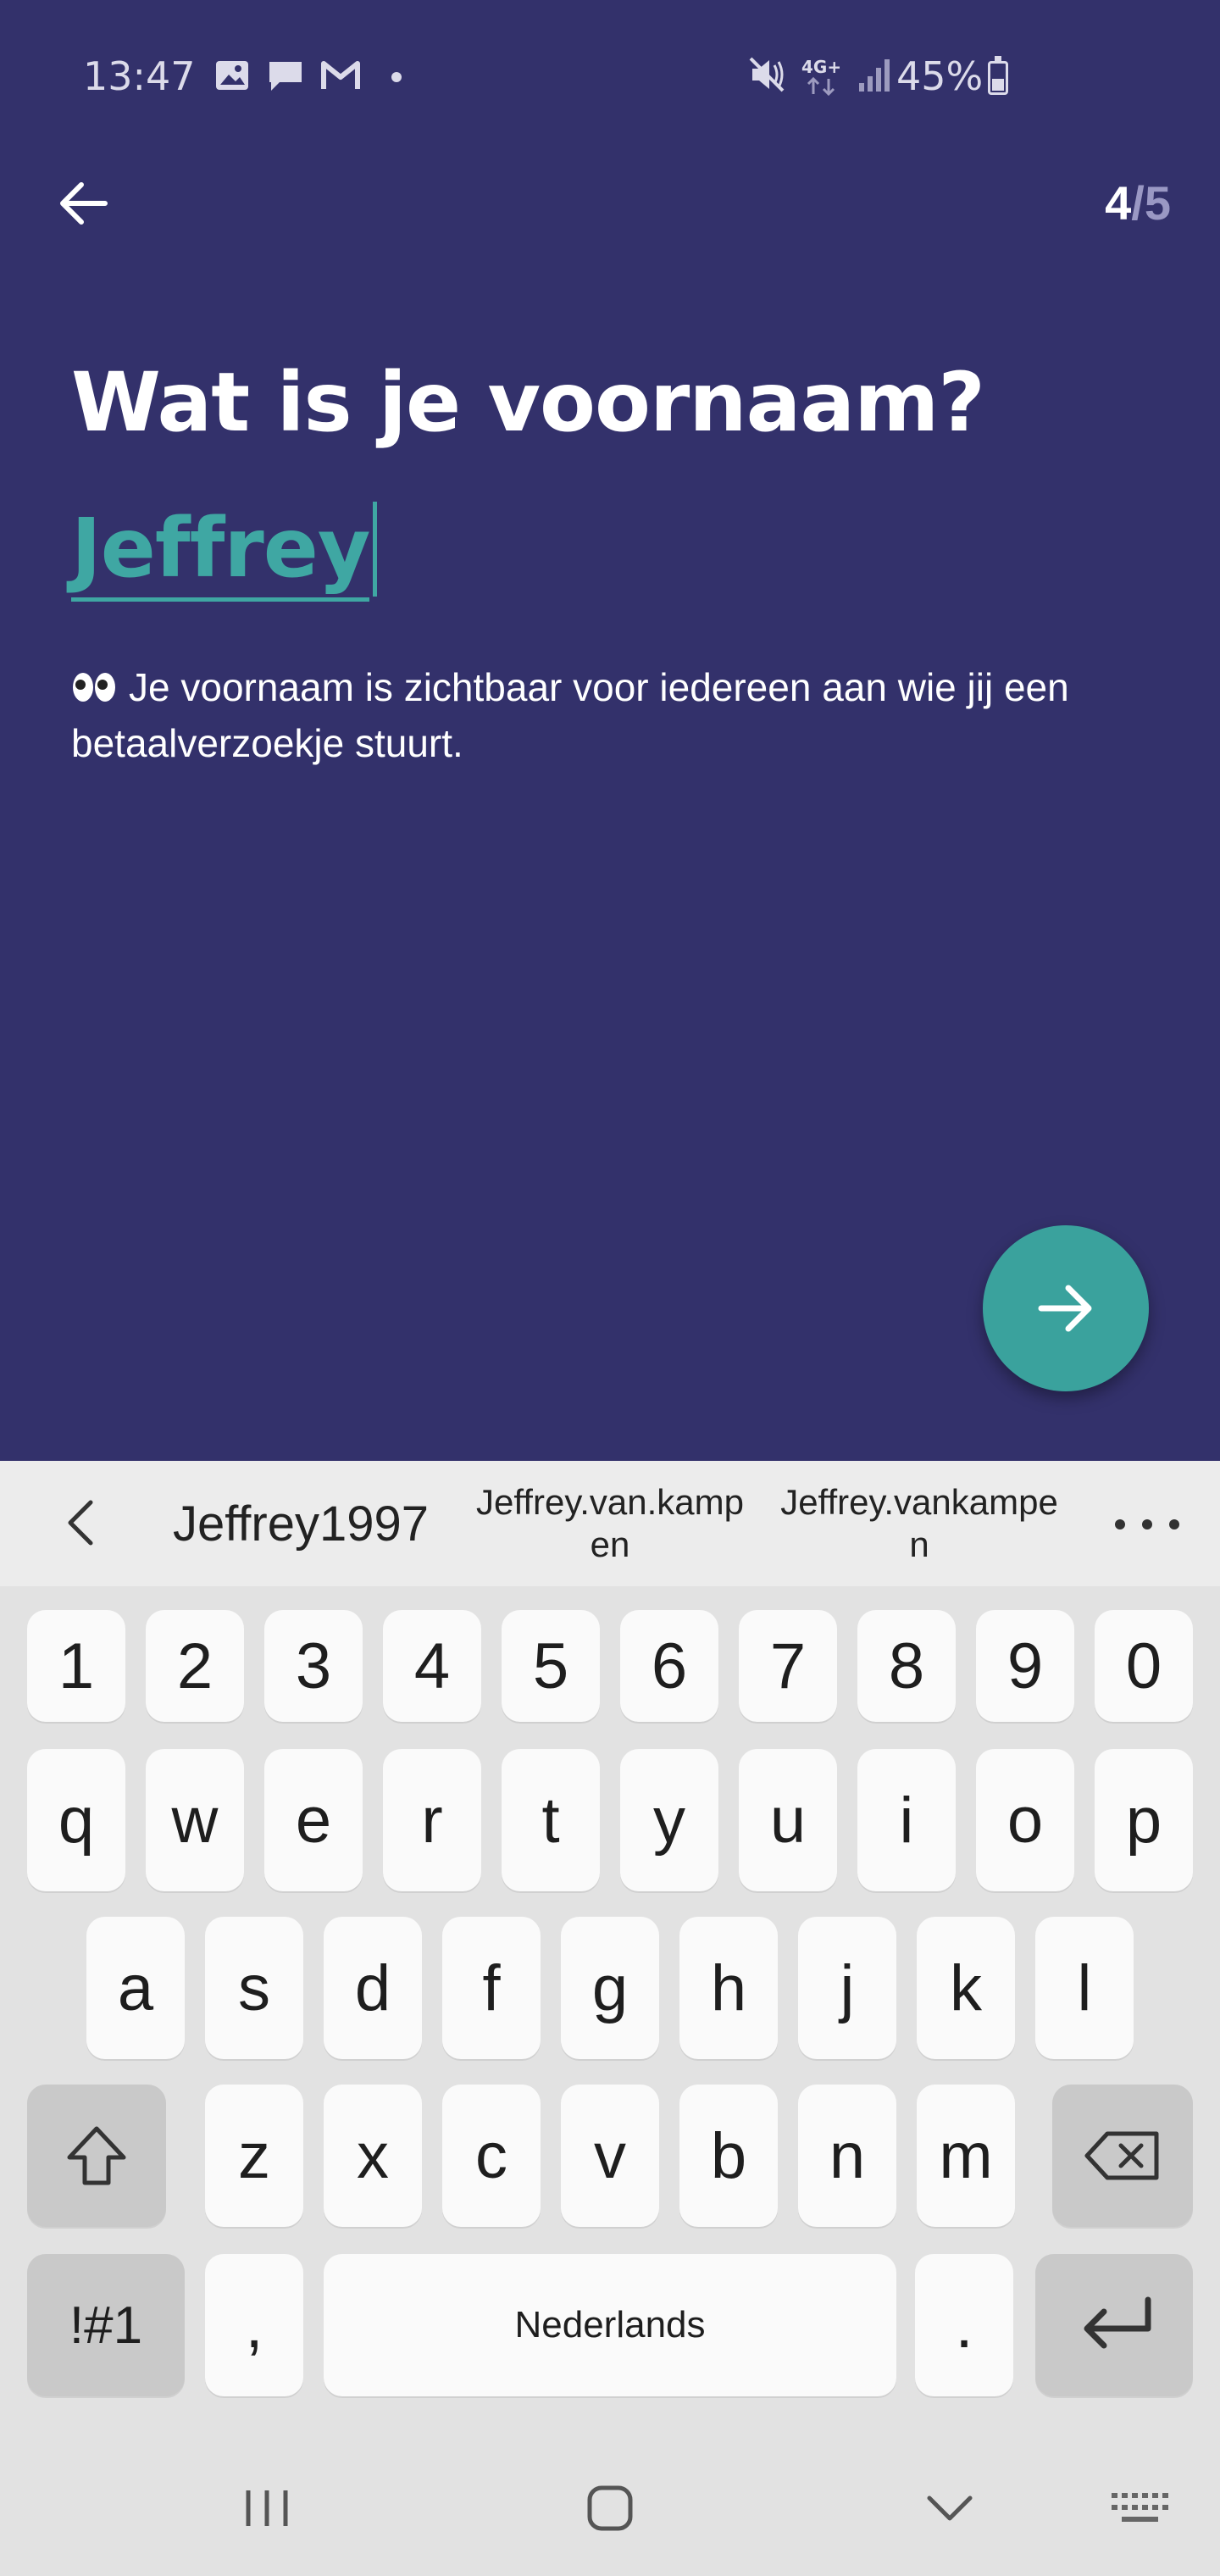  I want to click on suggestion-2: Jeffrey.van.kamp en, so click(610, 1523).